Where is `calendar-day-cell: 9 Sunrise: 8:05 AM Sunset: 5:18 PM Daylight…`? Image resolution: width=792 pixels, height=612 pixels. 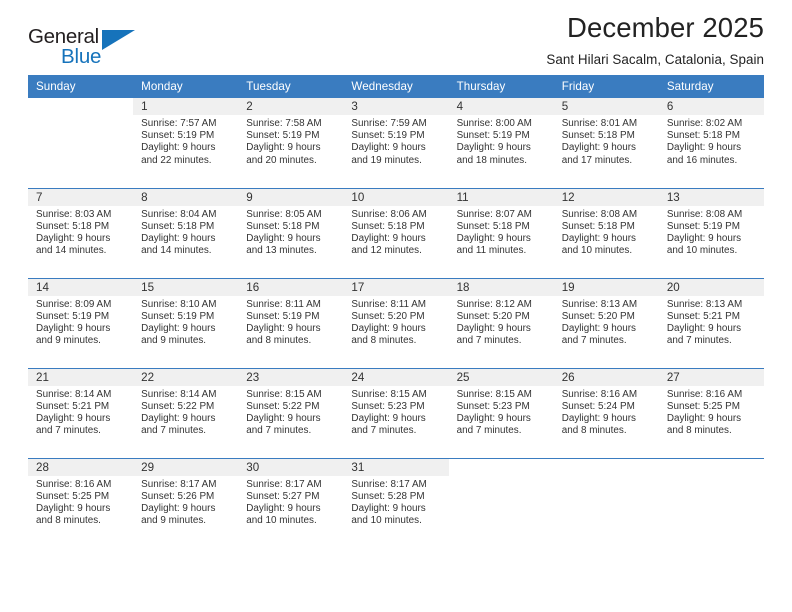
calendar-day-cell: 9 Sunrise: 8:05 AM Sunset: 5:18 PM Daylight… is located at coordinates (291, 232).